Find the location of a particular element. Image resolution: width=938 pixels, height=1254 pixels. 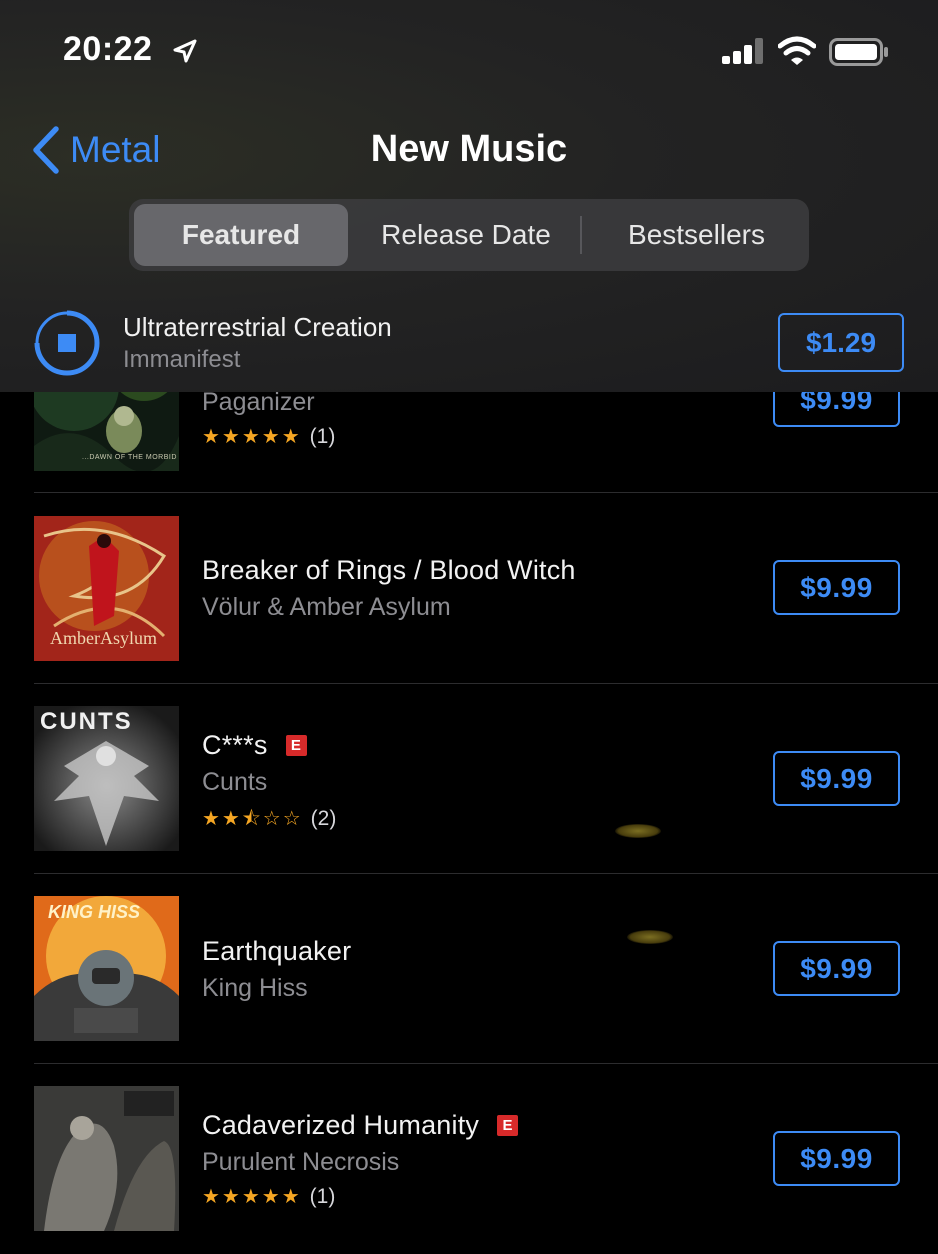

album-artist: Purulent Necrosis is located at coordinates (301, 1162).